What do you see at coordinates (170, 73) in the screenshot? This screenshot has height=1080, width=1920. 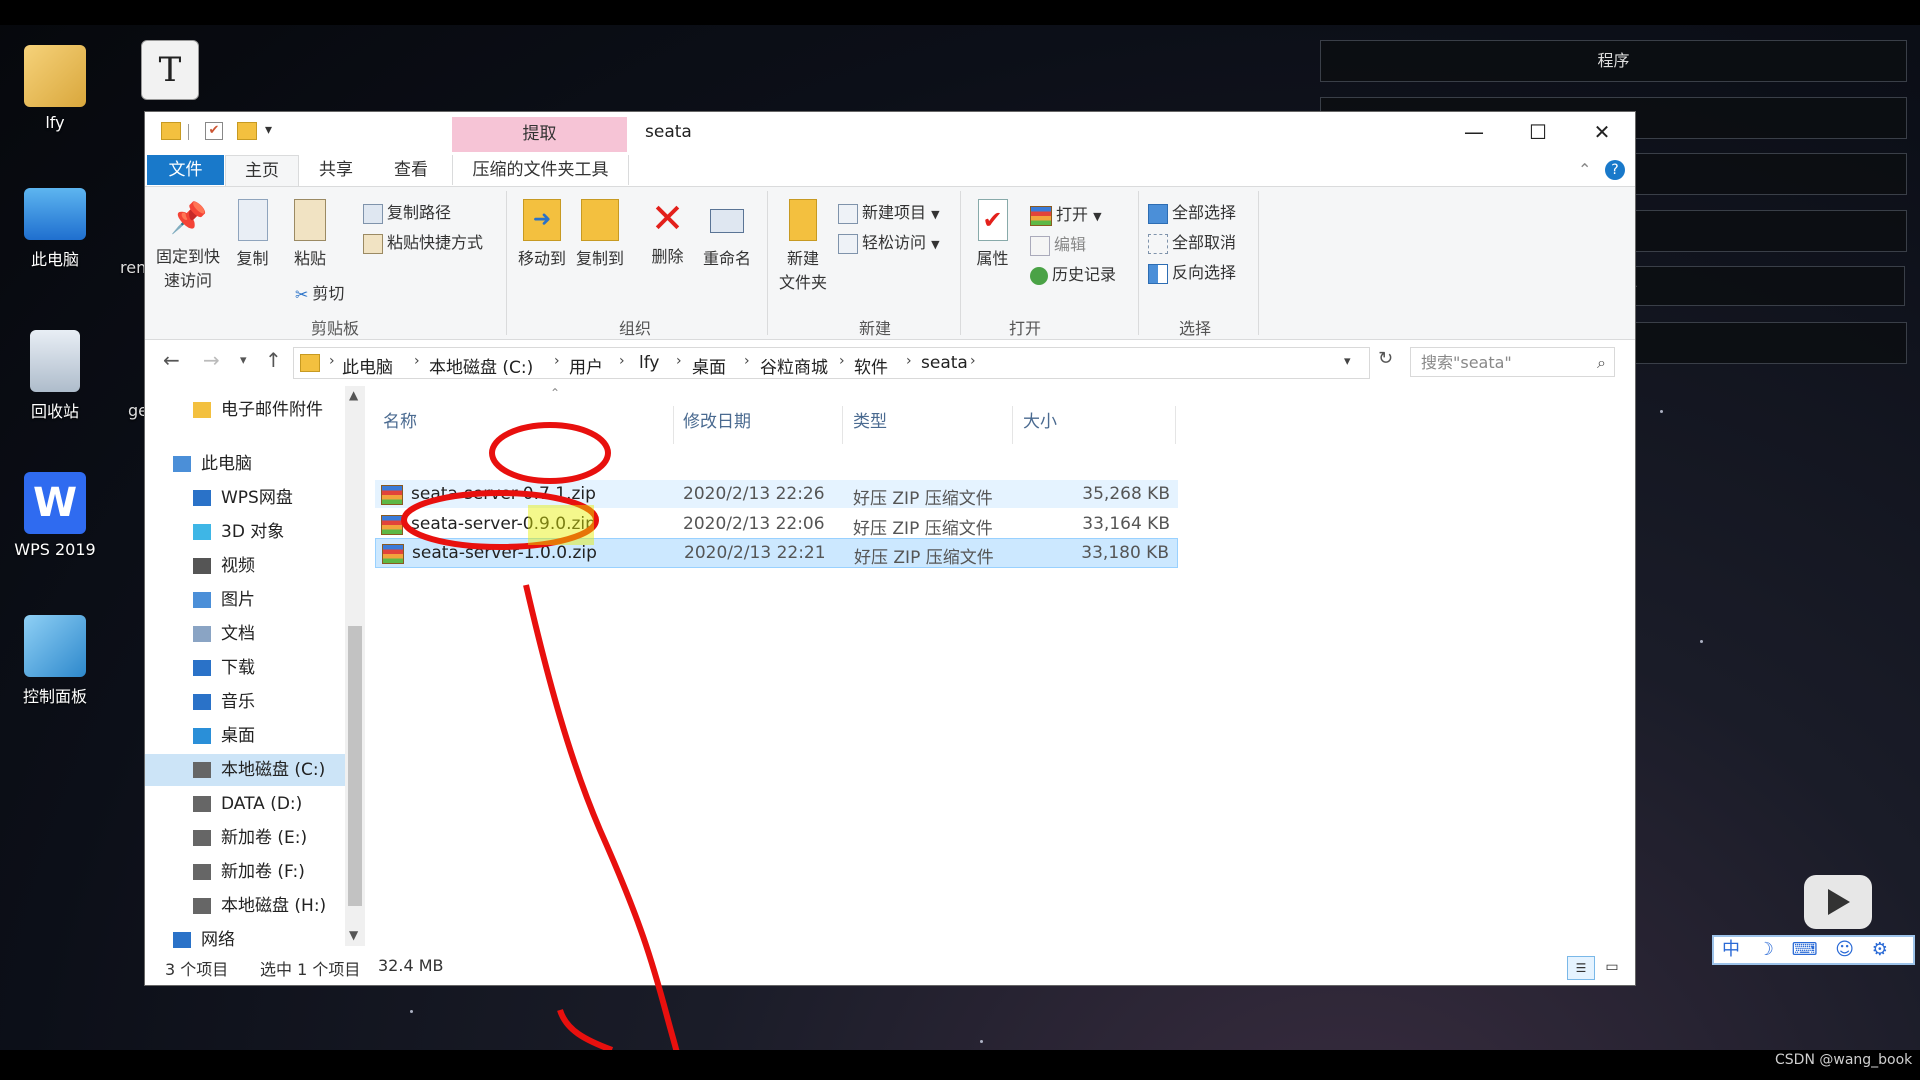 I see `desktop-icon-text-shortcut: T` at bounding box center [170, 73].